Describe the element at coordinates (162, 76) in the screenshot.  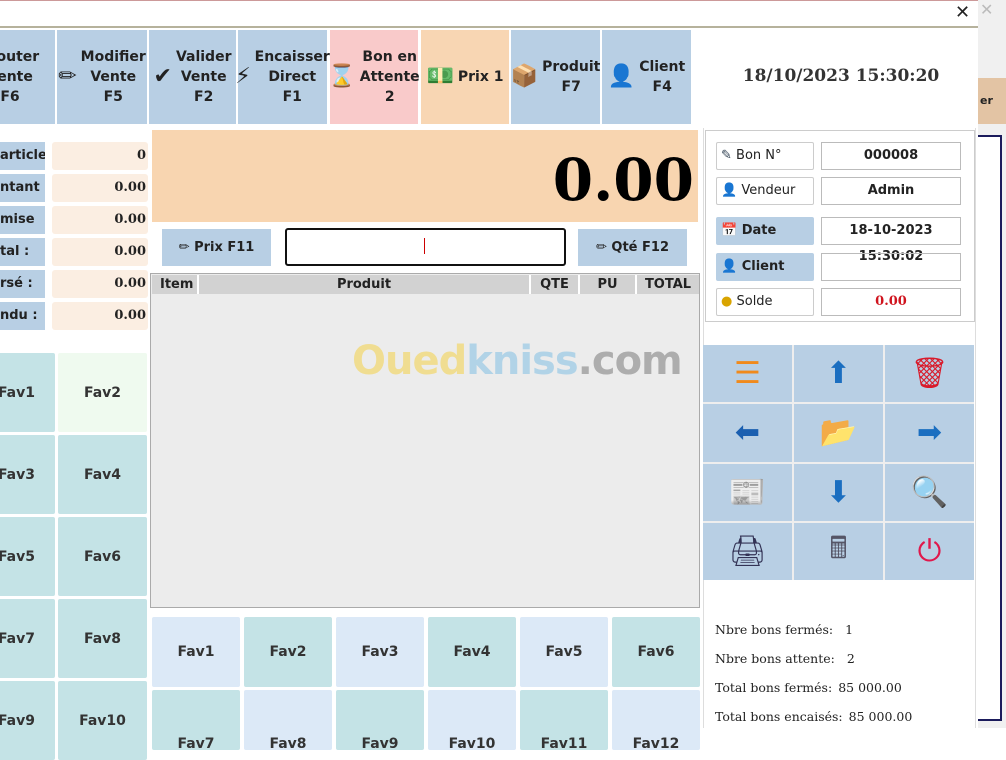
I see `toolbar-icon: ✔` at that location.